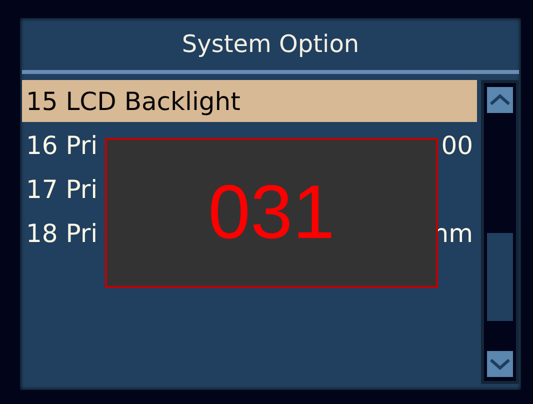 The height and width of the screenshot is (404, 533). What do you see at coordinates (500, 100) in the screenshot?
I see `scroll-up-icon` at bounding box center [500, 100].